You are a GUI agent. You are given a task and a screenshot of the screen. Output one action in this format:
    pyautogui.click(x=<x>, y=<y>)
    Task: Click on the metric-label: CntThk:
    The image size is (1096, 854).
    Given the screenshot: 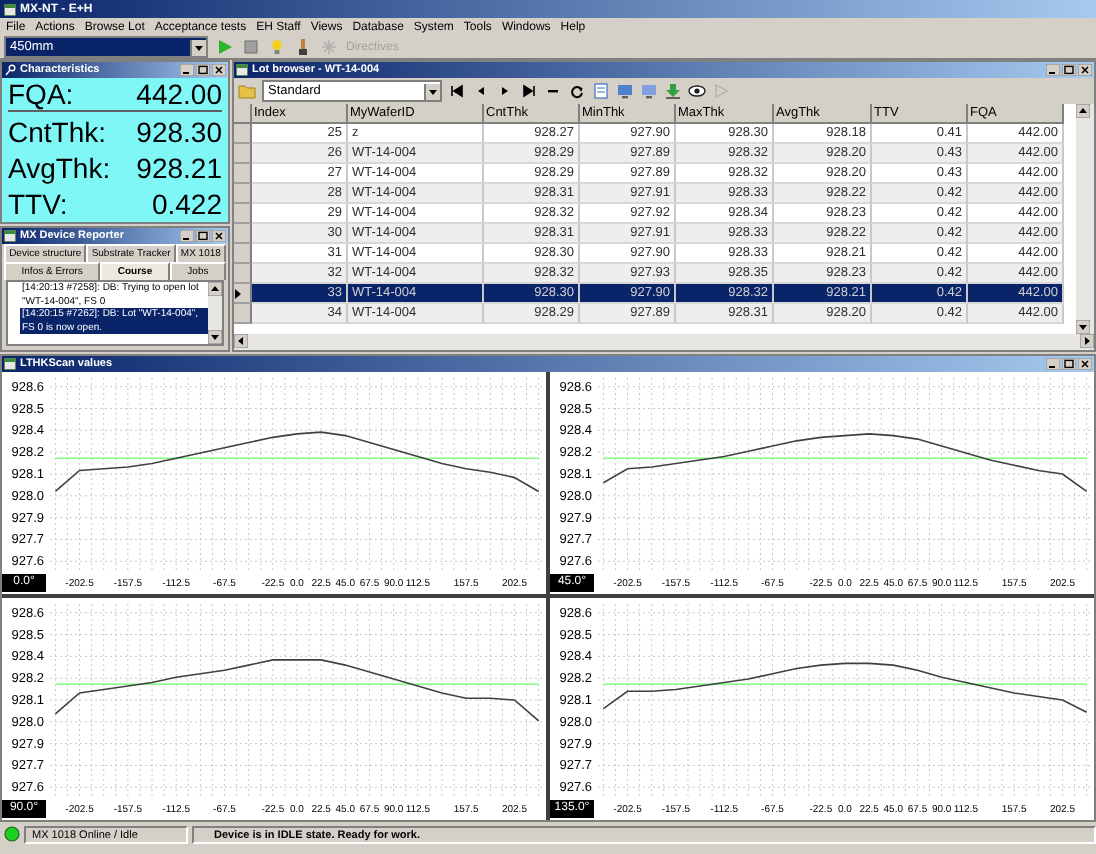 What is the action you would take?
    pyautogui.click(x=57, y=133)
    